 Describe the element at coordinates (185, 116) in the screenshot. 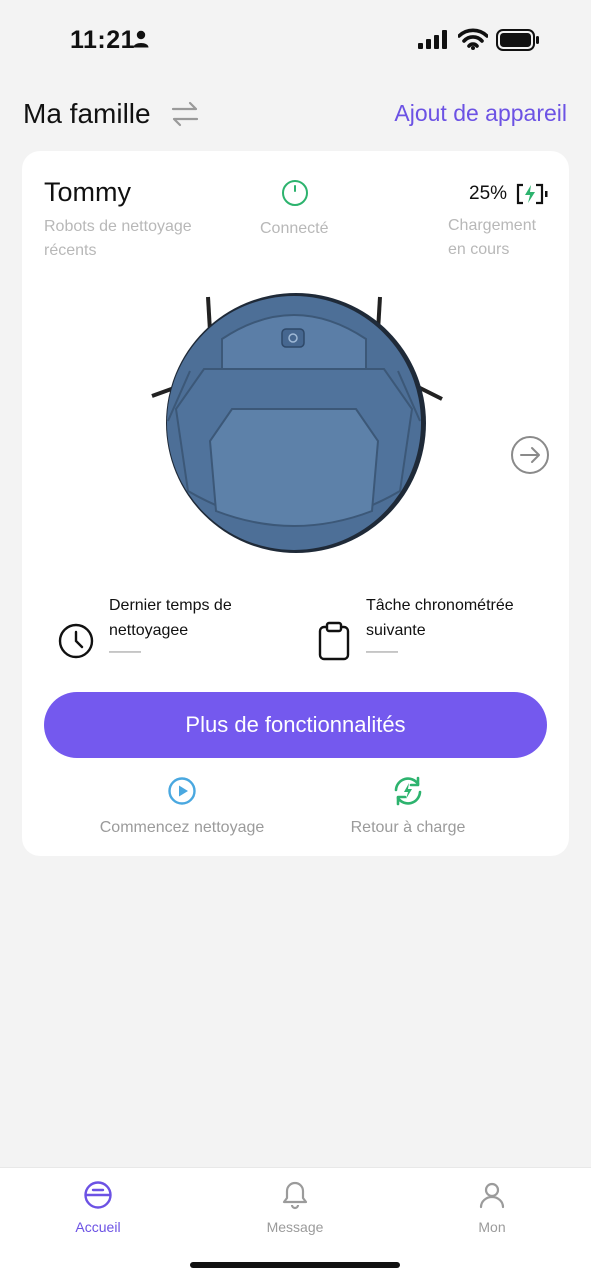

I see `swap-arrows-icon` at that location.